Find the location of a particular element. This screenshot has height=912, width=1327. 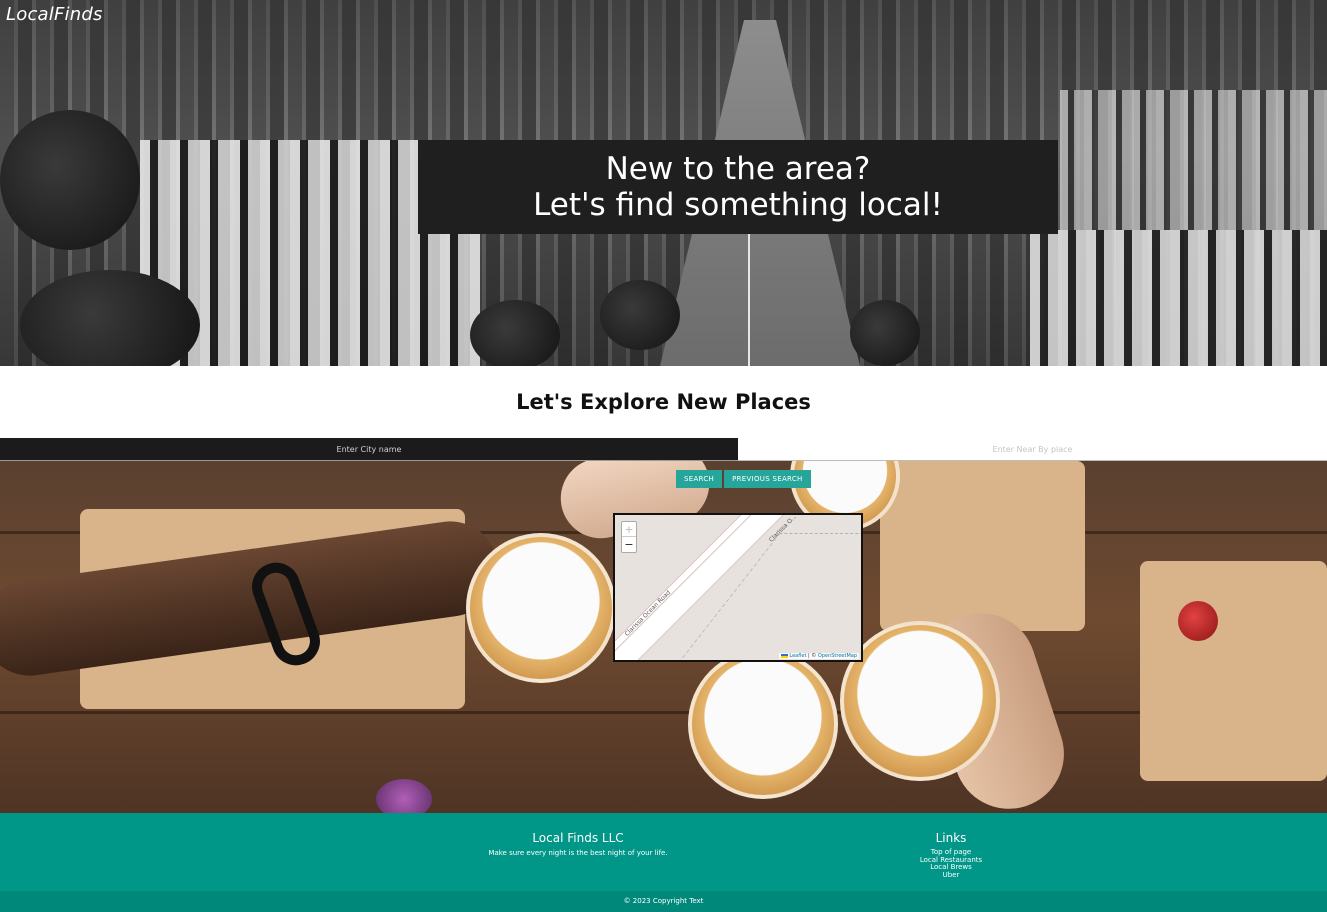

footer-company-title: Local Finds LLC is located at coordinates (578, 838).